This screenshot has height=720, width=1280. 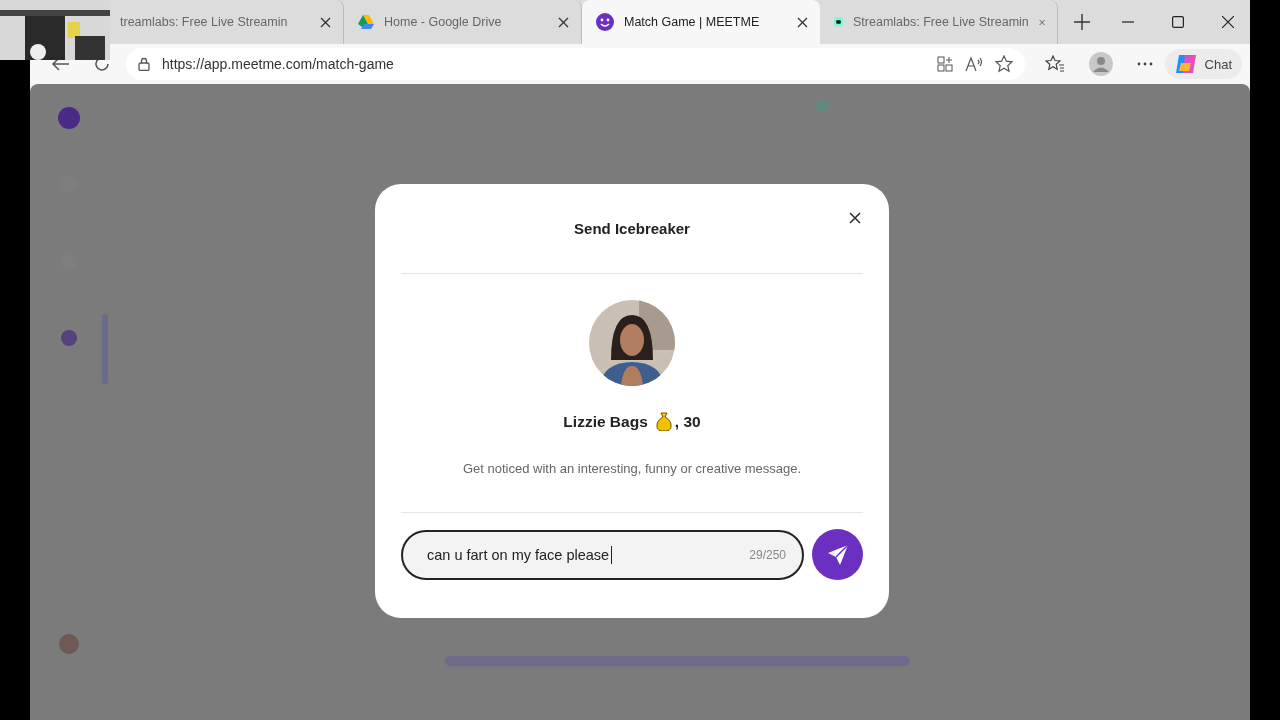 What do you see at coordinates (144, 64) in the screenshot?
I see `lock-icon` at bounding box center [144, 64].